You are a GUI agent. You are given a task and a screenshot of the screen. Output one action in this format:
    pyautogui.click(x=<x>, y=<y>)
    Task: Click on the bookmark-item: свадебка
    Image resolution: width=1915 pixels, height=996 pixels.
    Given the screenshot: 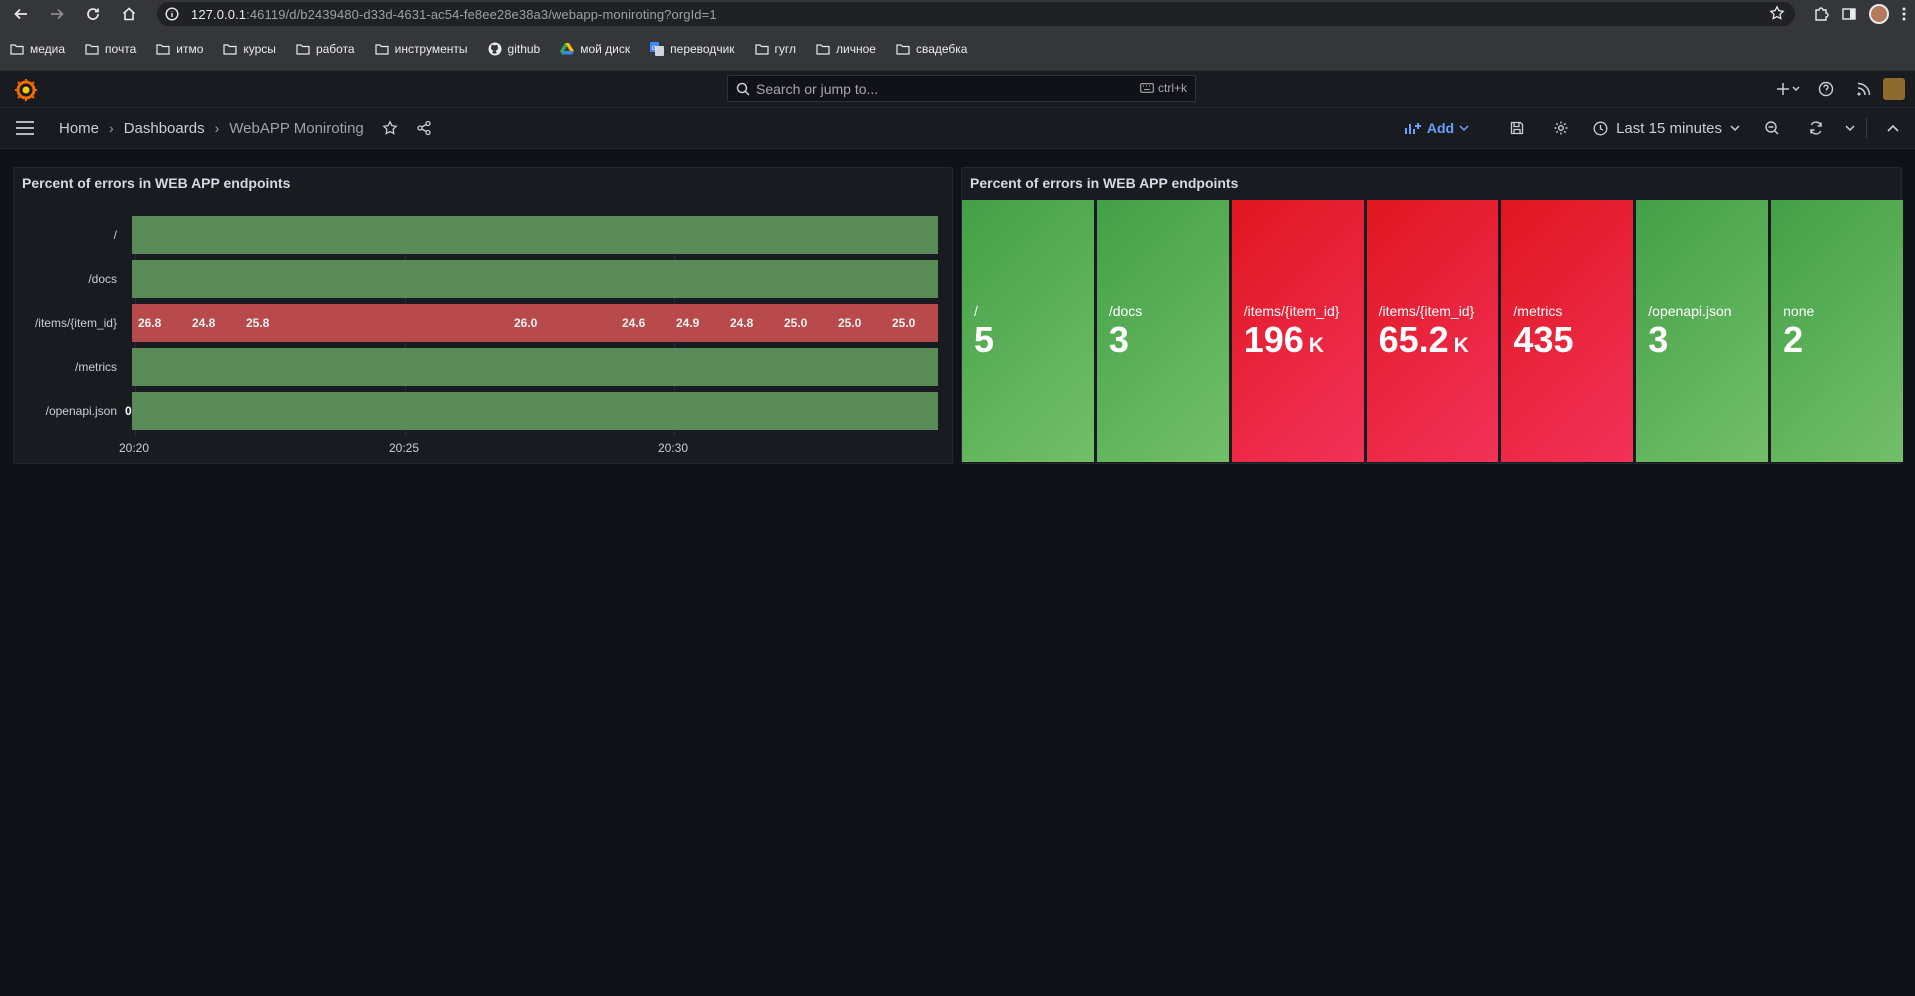 What is the action you would take?
    pyautogui.click(x=931, y=49)
    